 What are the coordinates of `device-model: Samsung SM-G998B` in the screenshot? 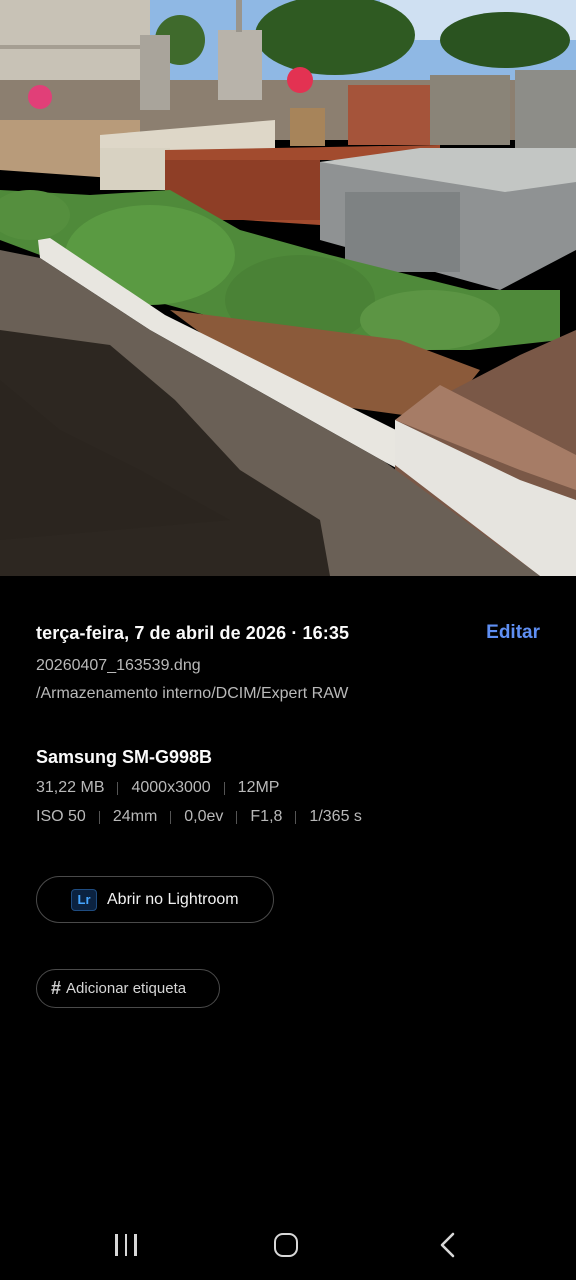 It's located at (124, 757).